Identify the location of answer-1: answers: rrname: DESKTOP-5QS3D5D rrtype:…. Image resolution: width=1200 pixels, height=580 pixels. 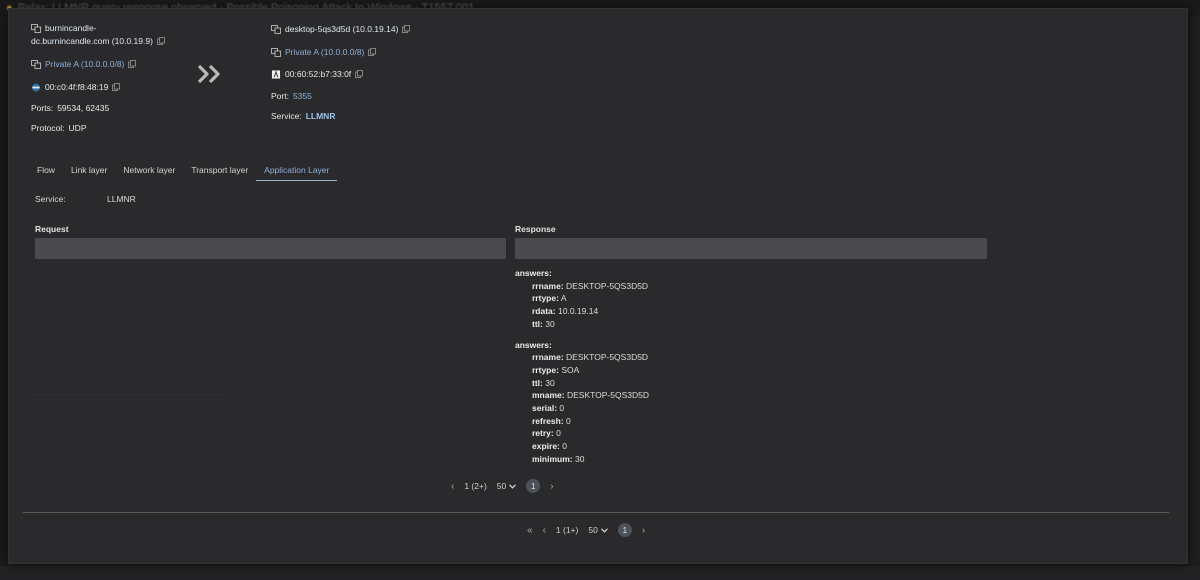
(582, 402).